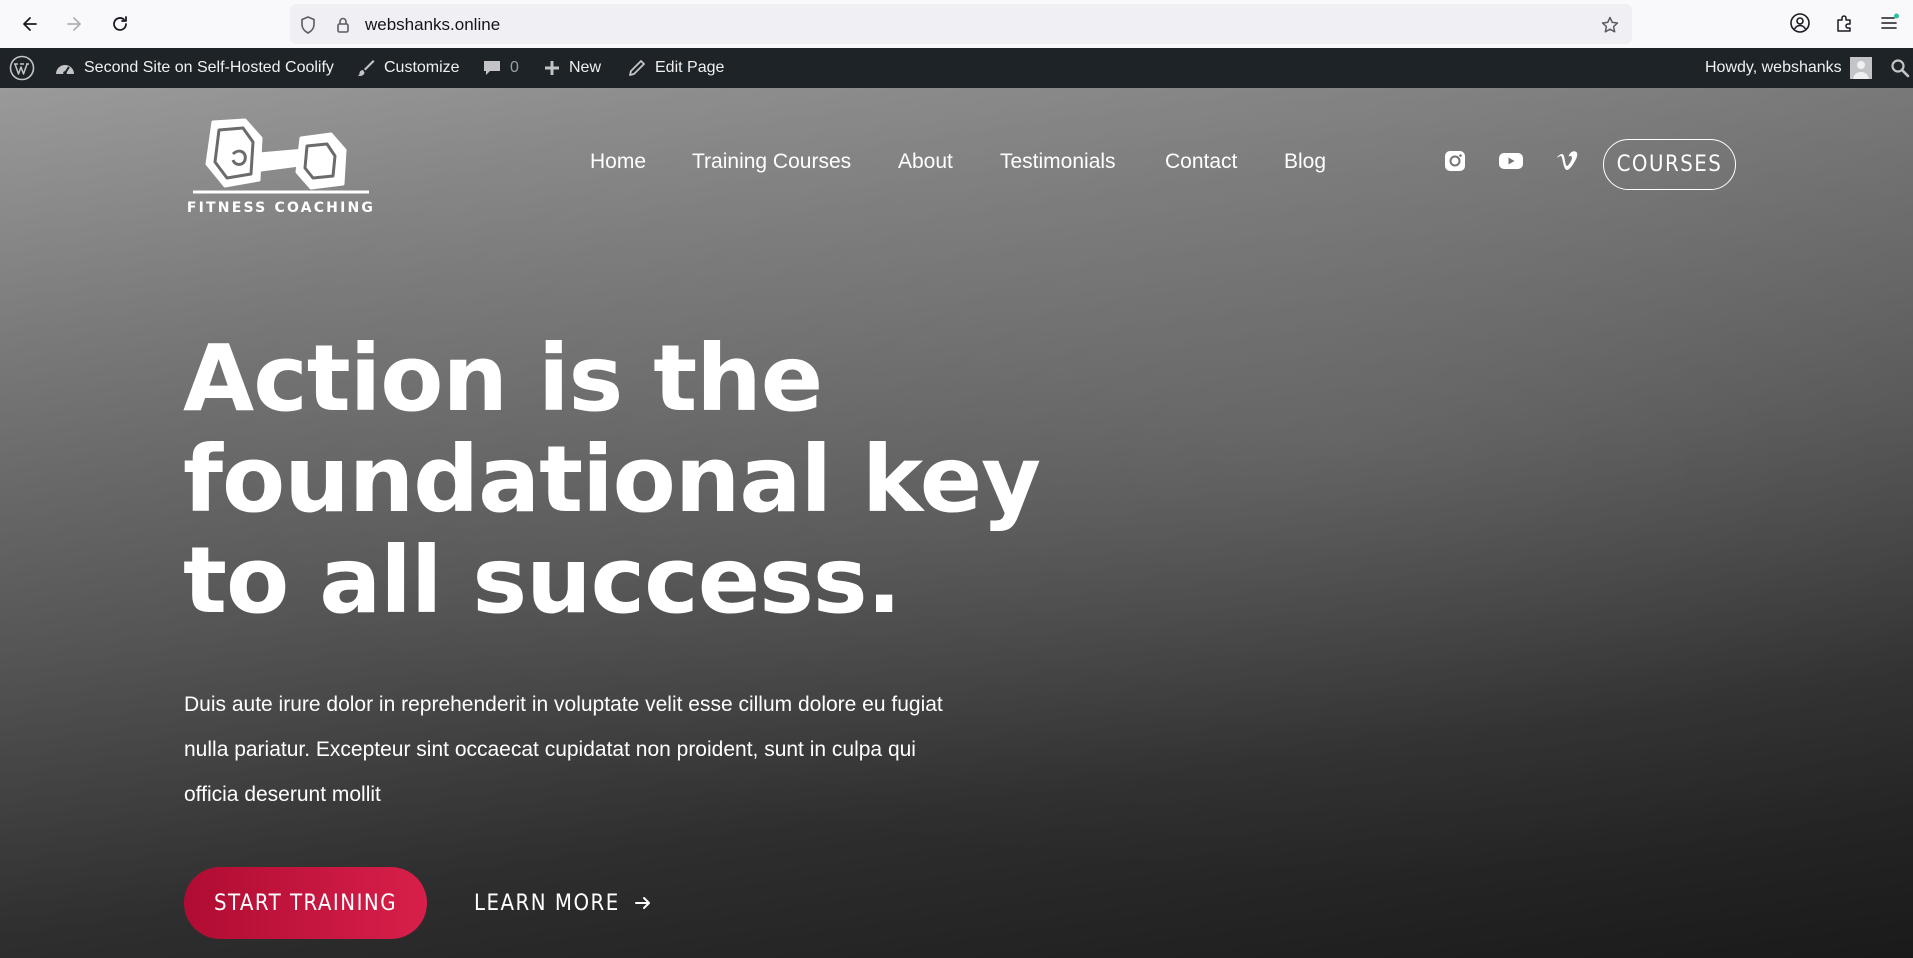  I want to click on learn-more-label: LEARN MORE, so click(547, 903).